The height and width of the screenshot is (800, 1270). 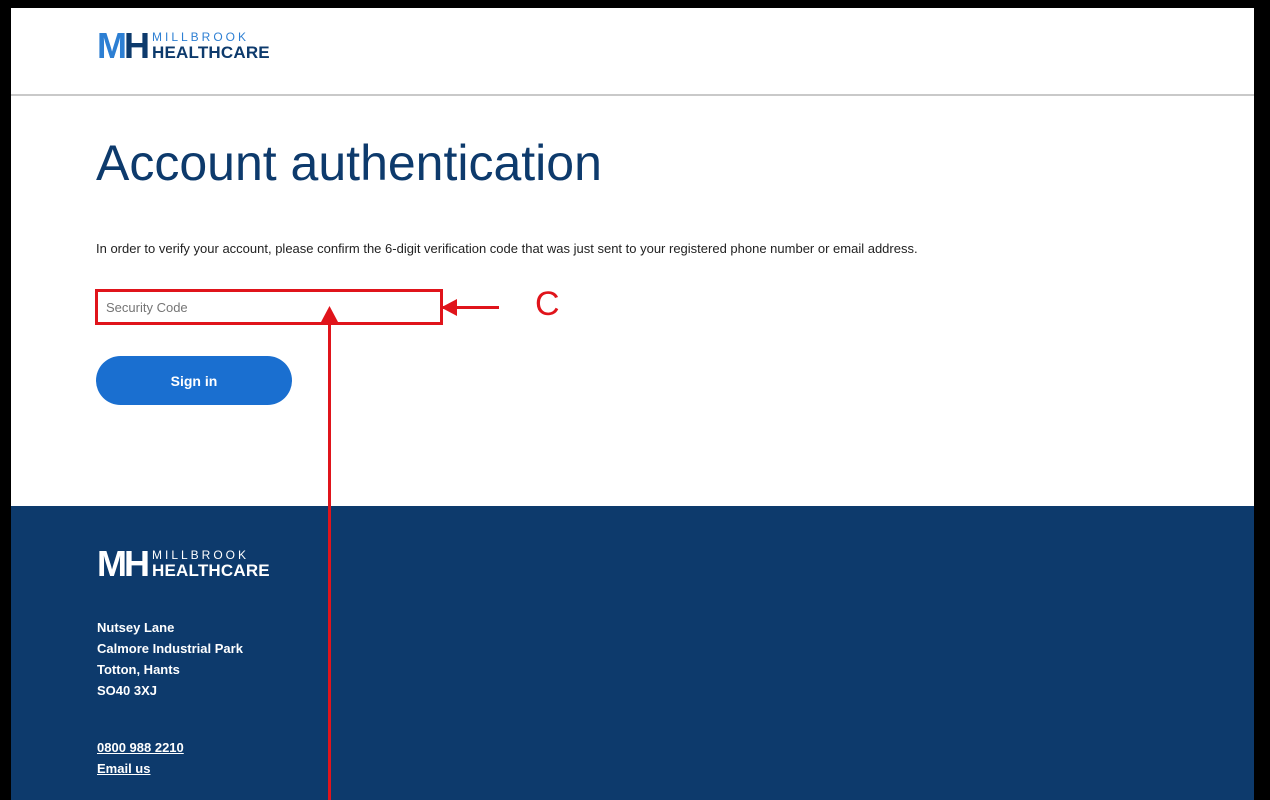 I want to click on email-link: Email us, so click(x=140, y=768).